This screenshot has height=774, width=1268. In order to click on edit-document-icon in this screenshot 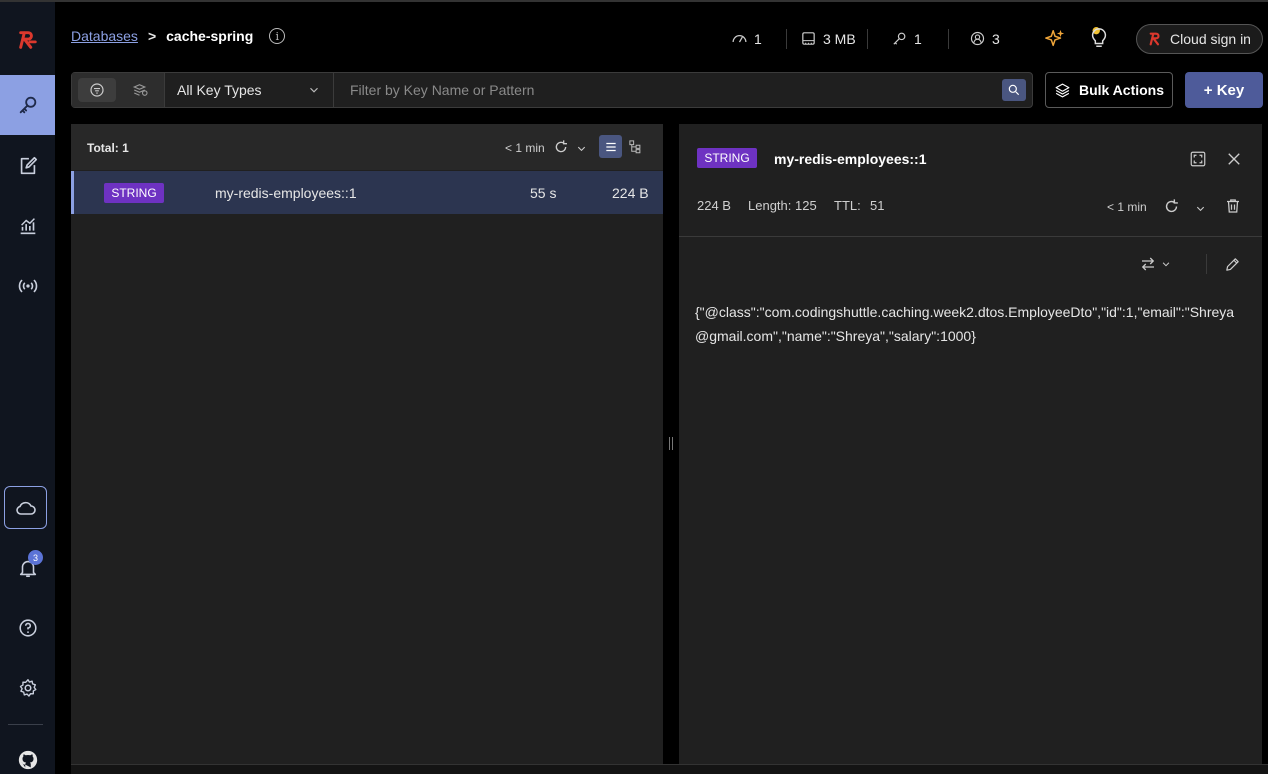, I will do `click(28, 165)`.